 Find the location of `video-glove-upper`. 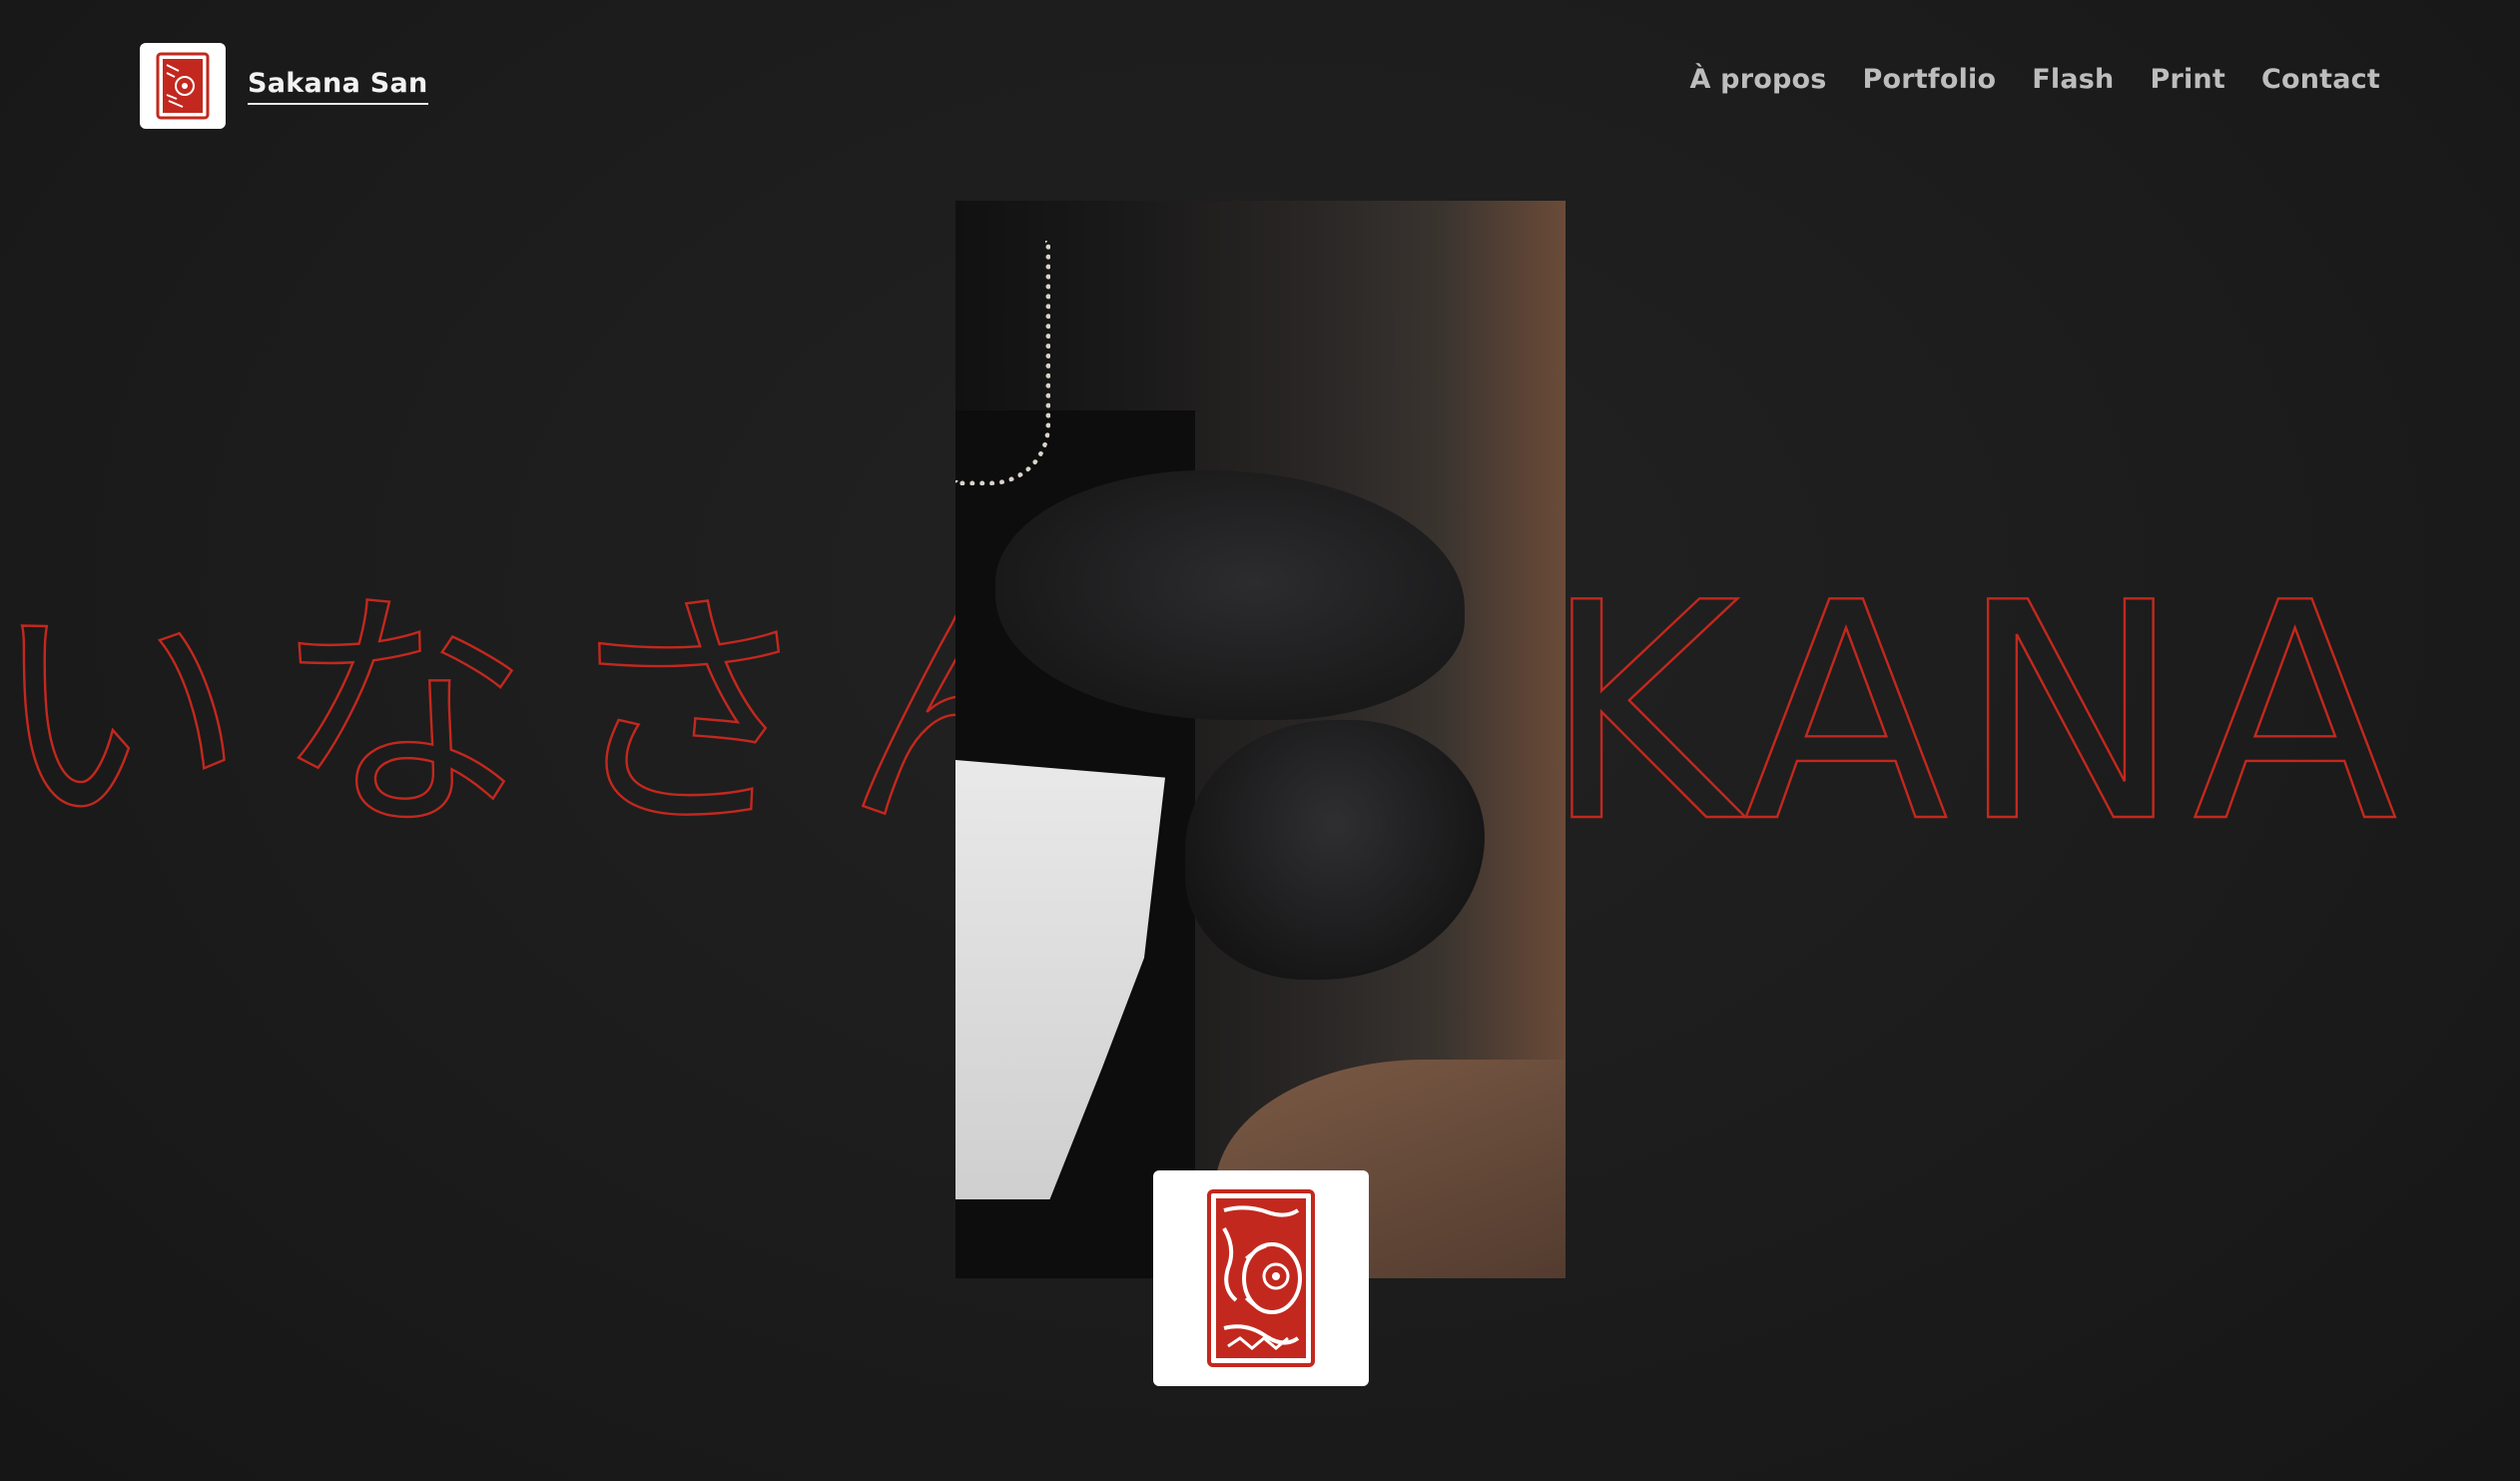

video-glove-upper is located at coordinates (1230, 595).